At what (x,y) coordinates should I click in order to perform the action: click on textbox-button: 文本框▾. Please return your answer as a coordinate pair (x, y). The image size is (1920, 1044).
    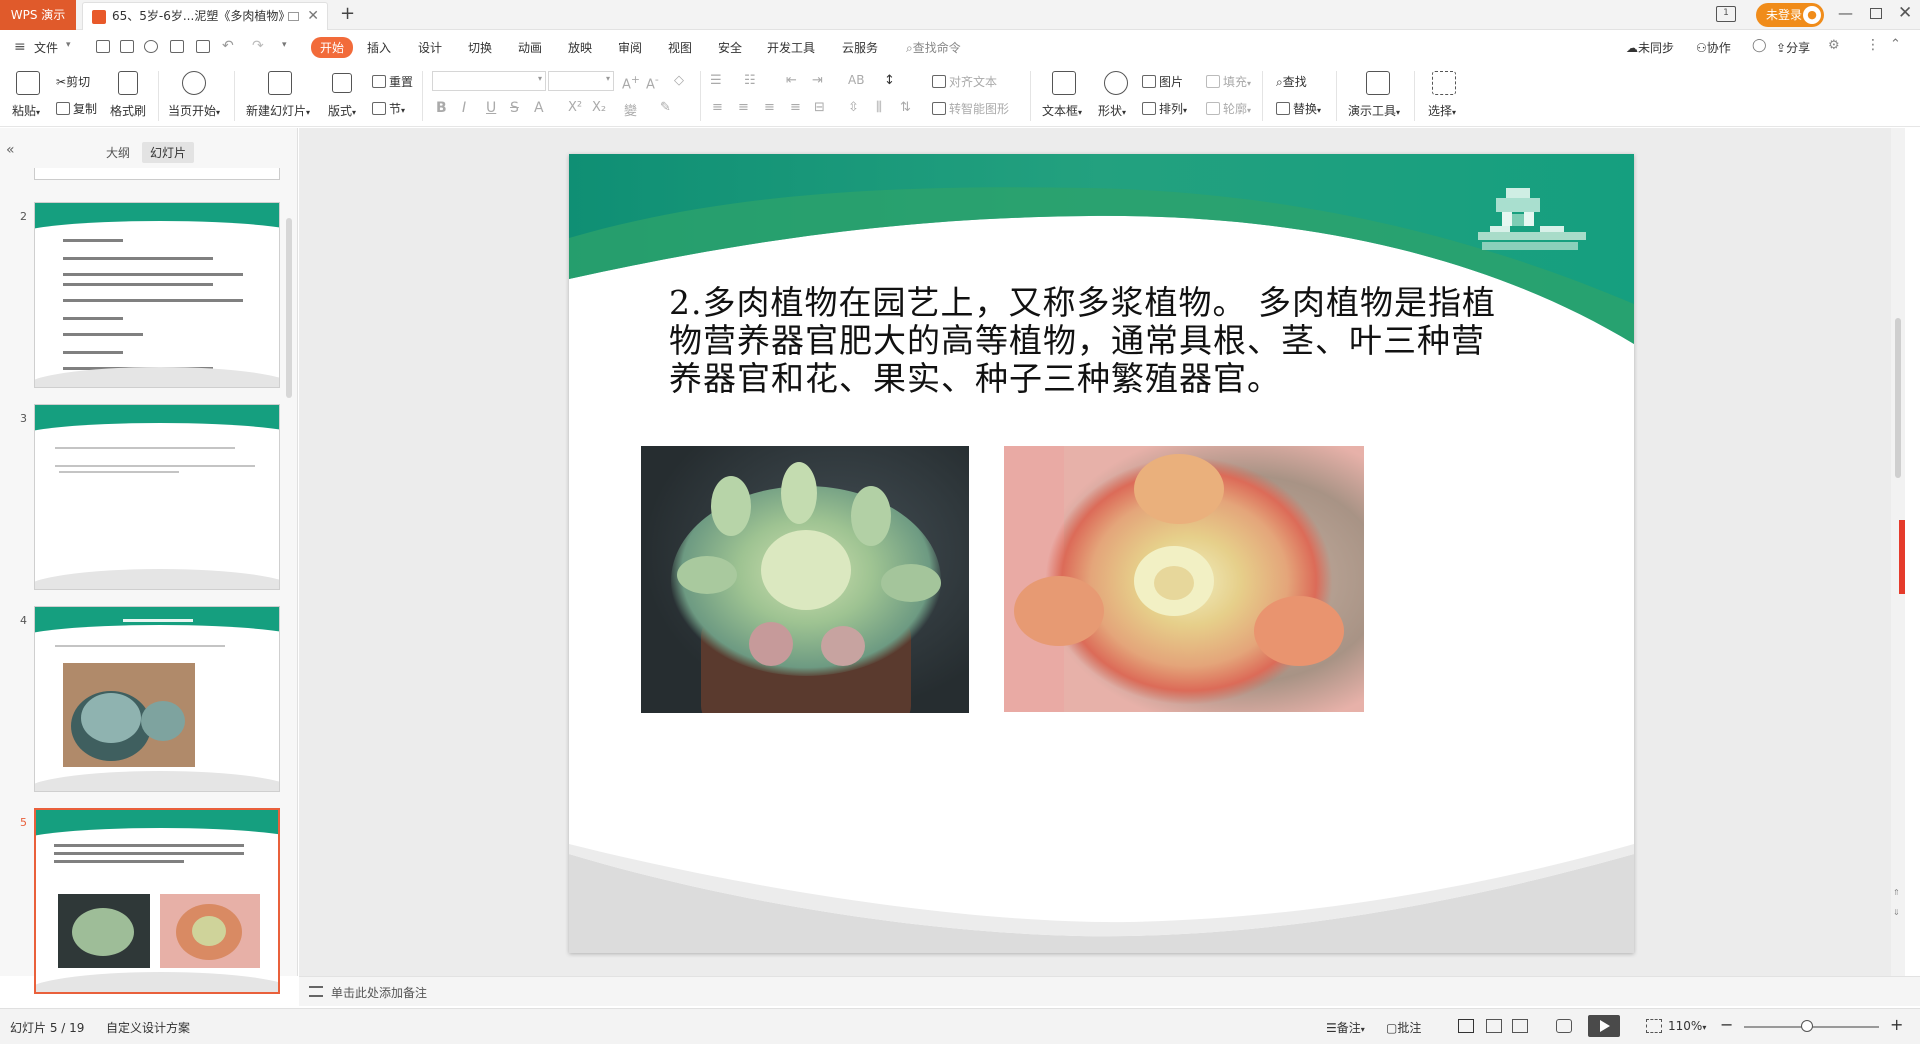
    Looking at the image, I should click on (1062, 110).